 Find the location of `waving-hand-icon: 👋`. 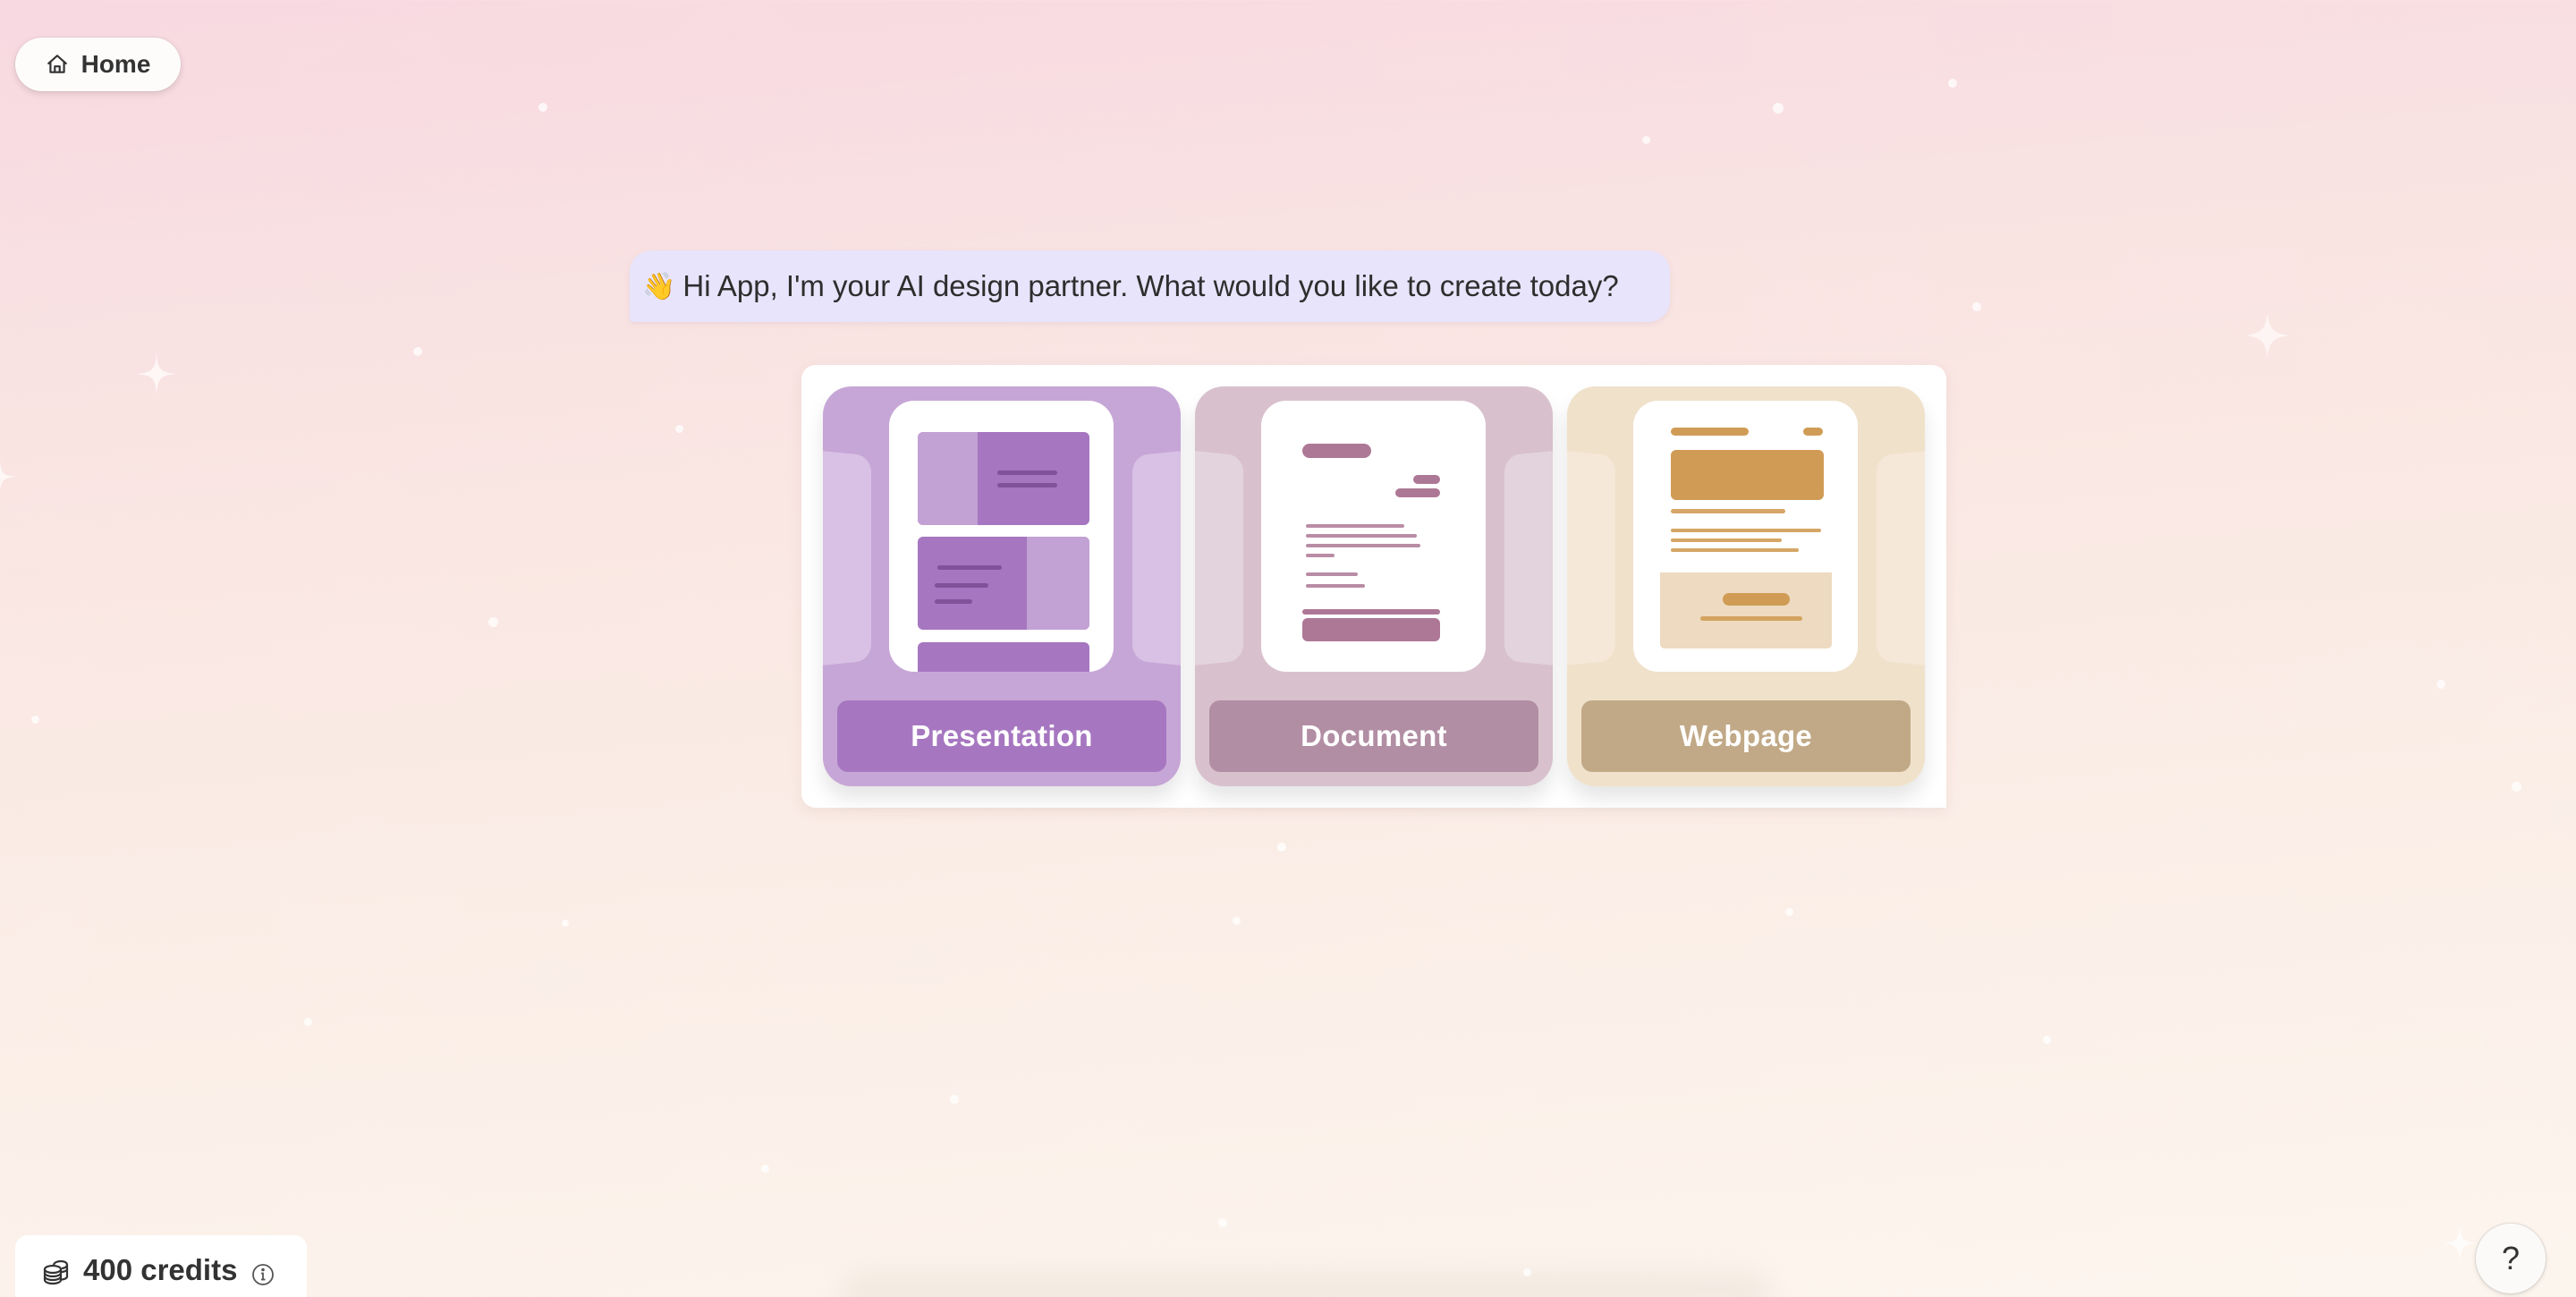

waving-hand-icon: 👋 is located at coordinates (659, 286).